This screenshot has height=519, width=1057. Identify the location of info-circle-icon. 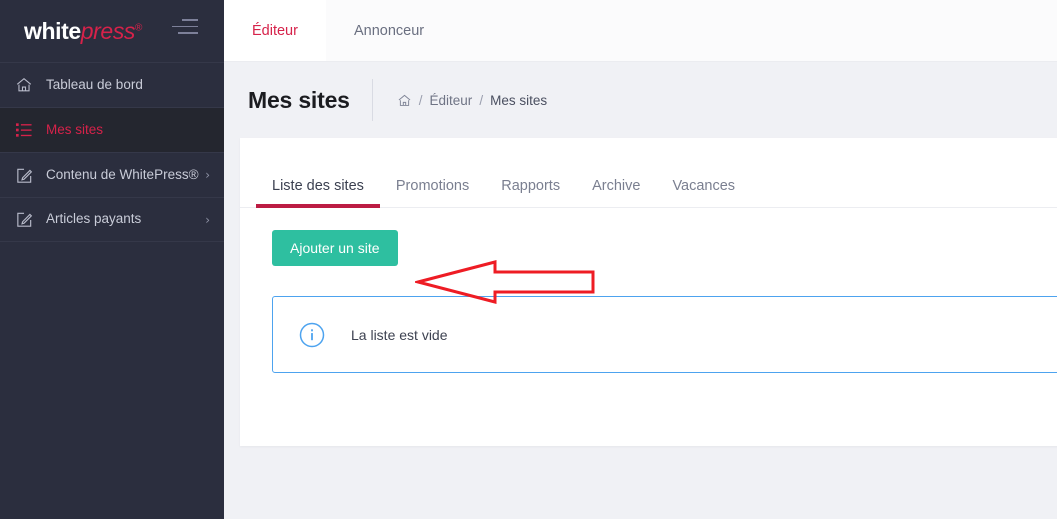
(312, 335).